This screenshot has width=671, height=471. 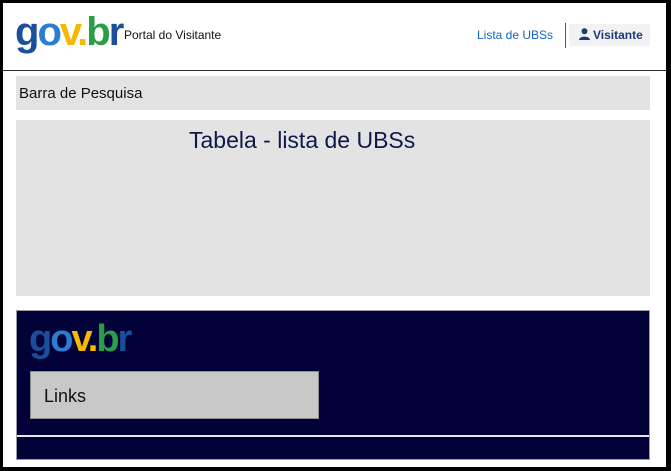 I want to click on nav-divider, so click(x=565, y=35).